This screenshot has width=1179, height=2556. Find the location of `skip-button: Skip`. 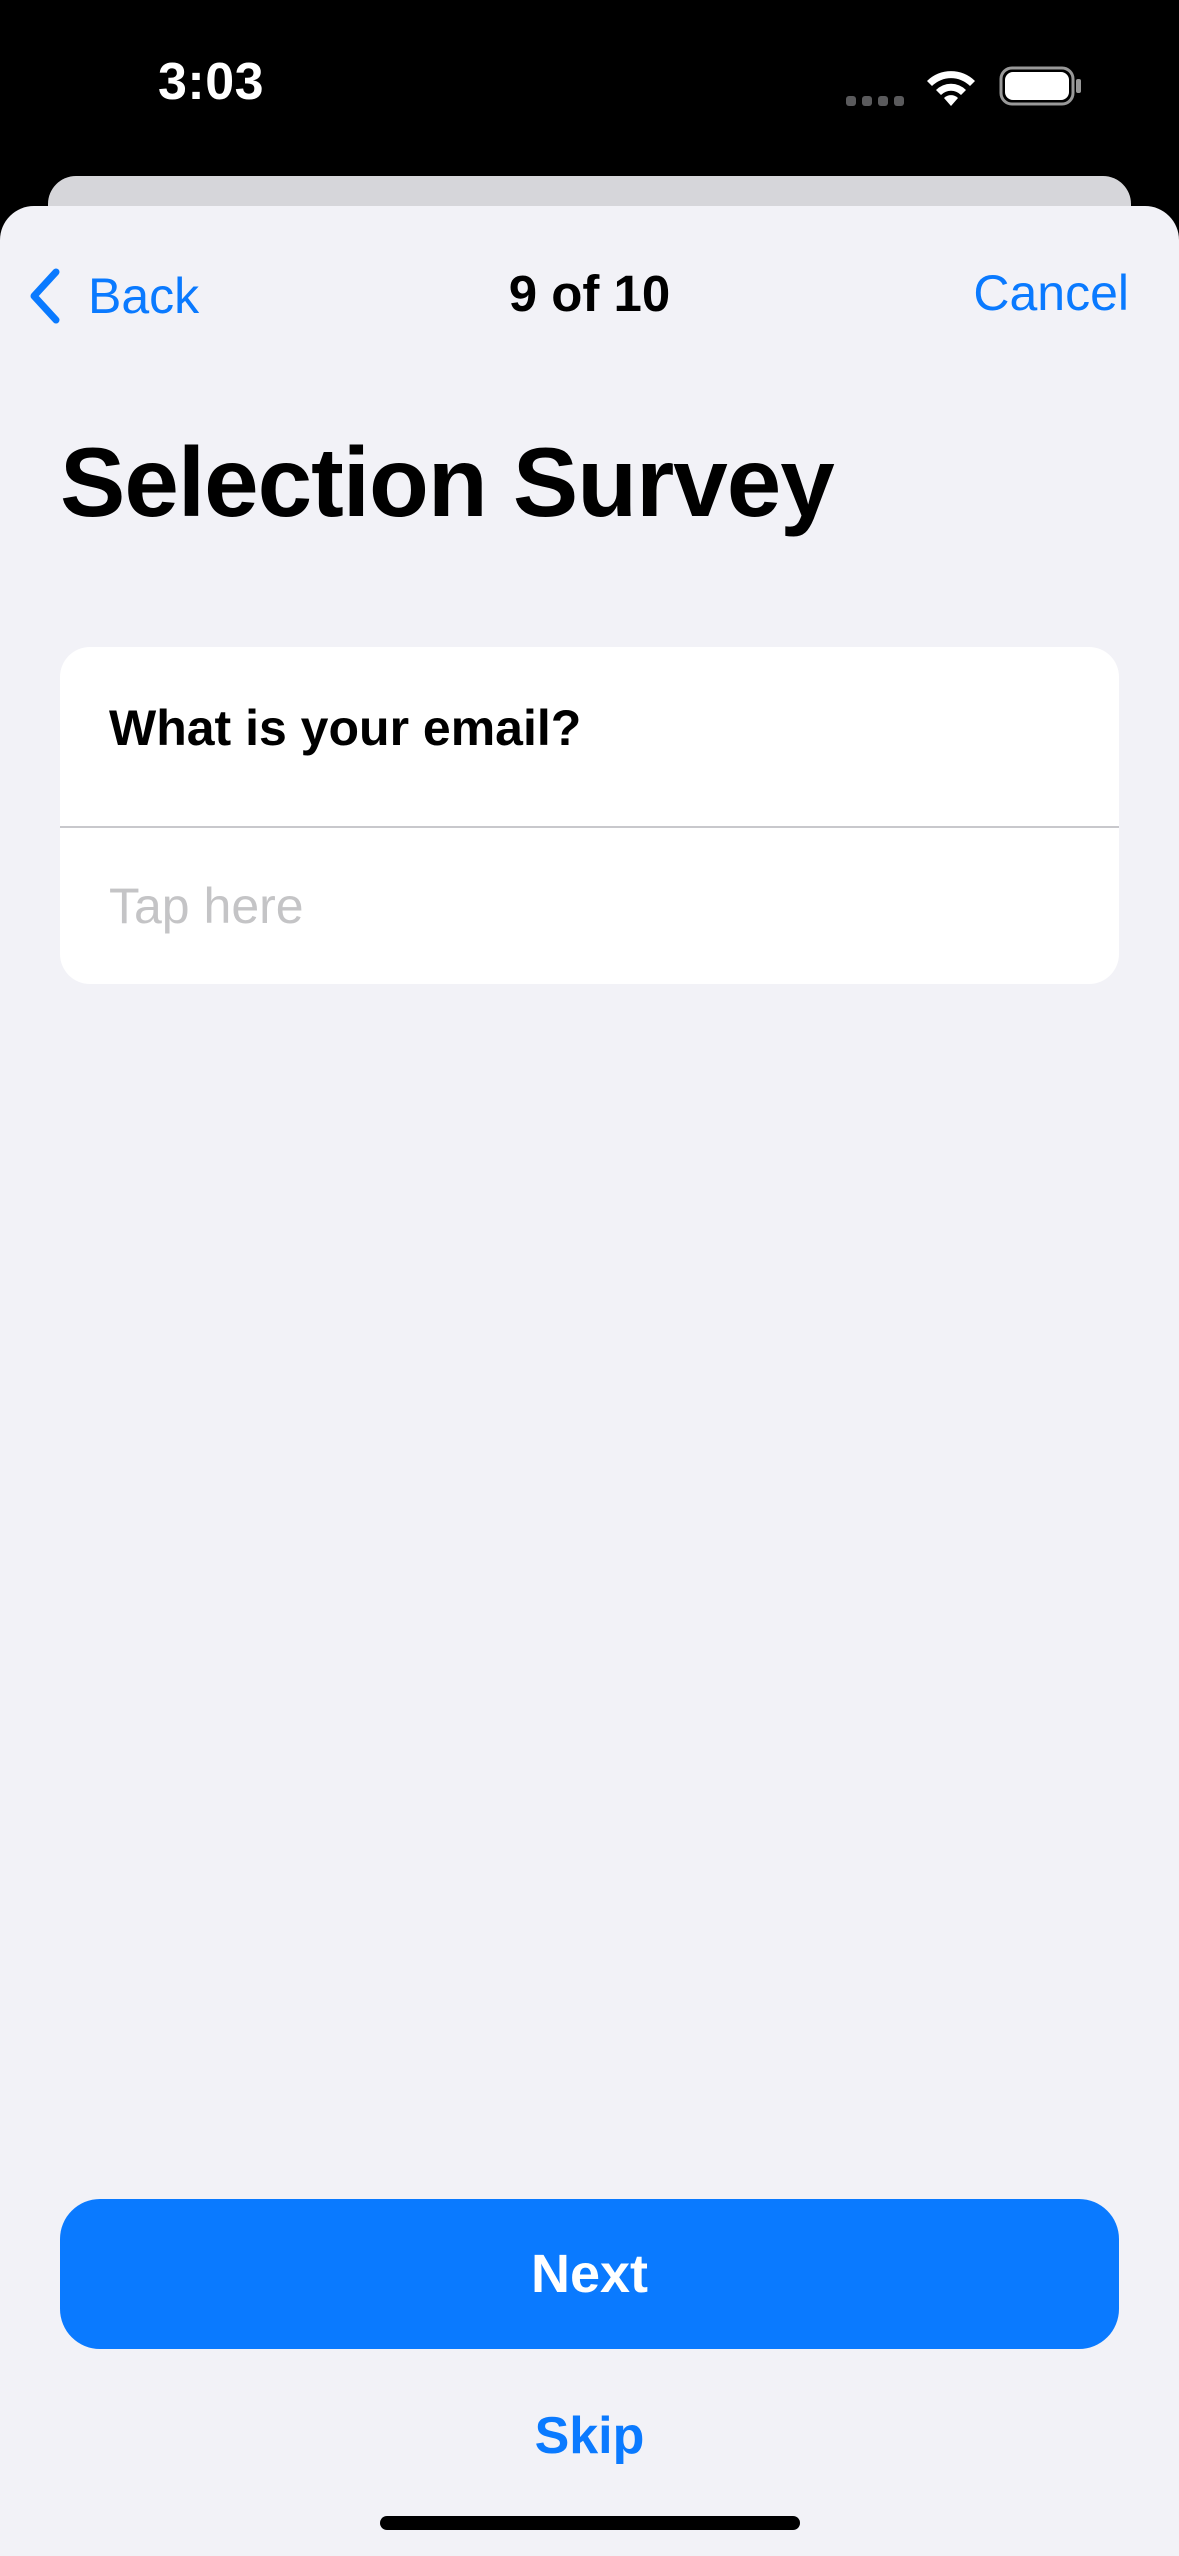

skip-button: Skip is located at coordinates (589, 2436).